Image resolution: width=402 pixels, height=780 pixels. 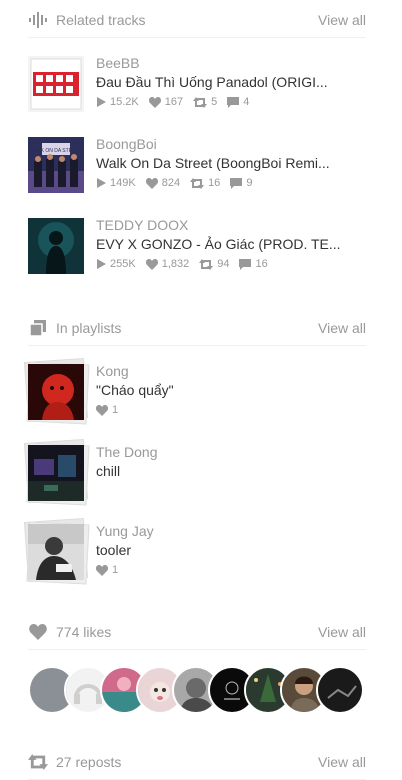 What do you see at coordinates (232, 225) in the screenshot?
I see `track-user: TEDDY DOOX` at bounding box center [232, 225].